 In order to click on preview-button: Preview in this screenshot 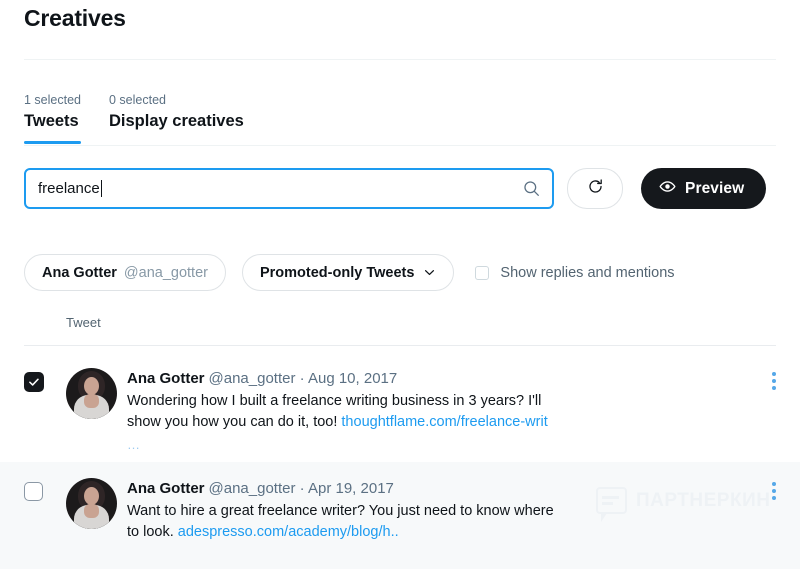, I will do `click(704, 188)`.